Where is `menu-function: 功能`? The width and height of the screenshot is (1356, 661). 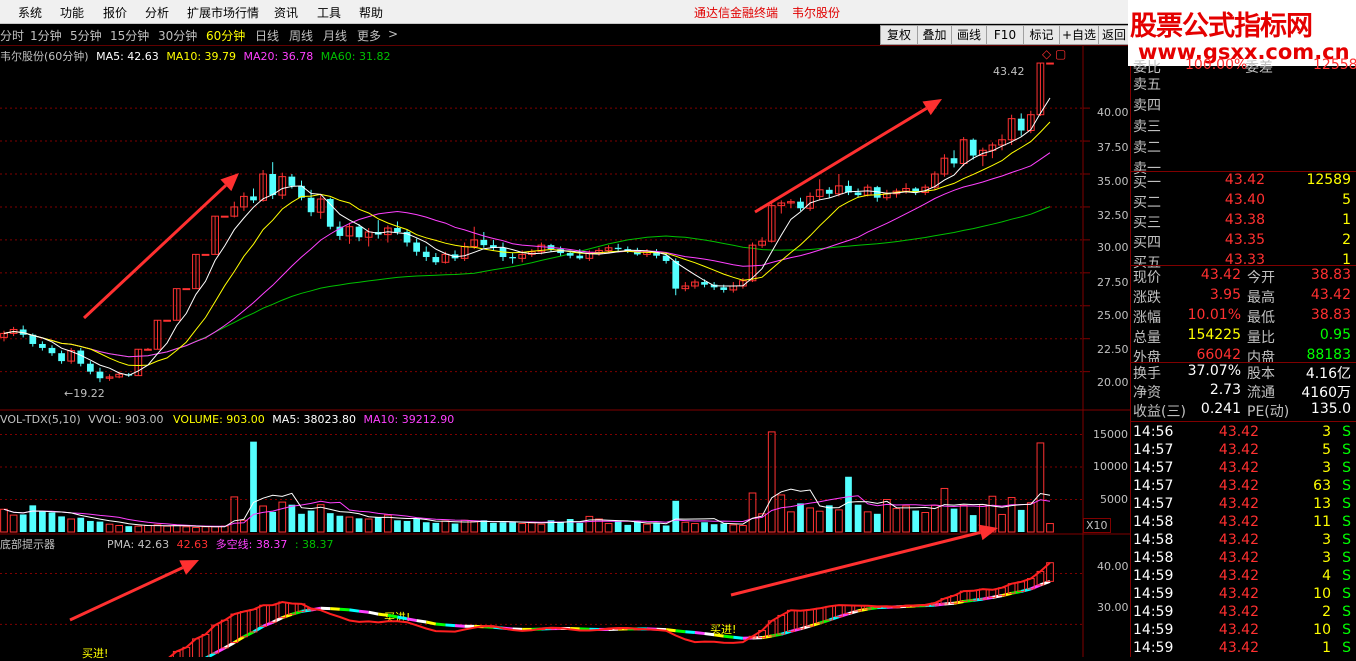 menu-function: 功能 is located at coordinates (72, 12).